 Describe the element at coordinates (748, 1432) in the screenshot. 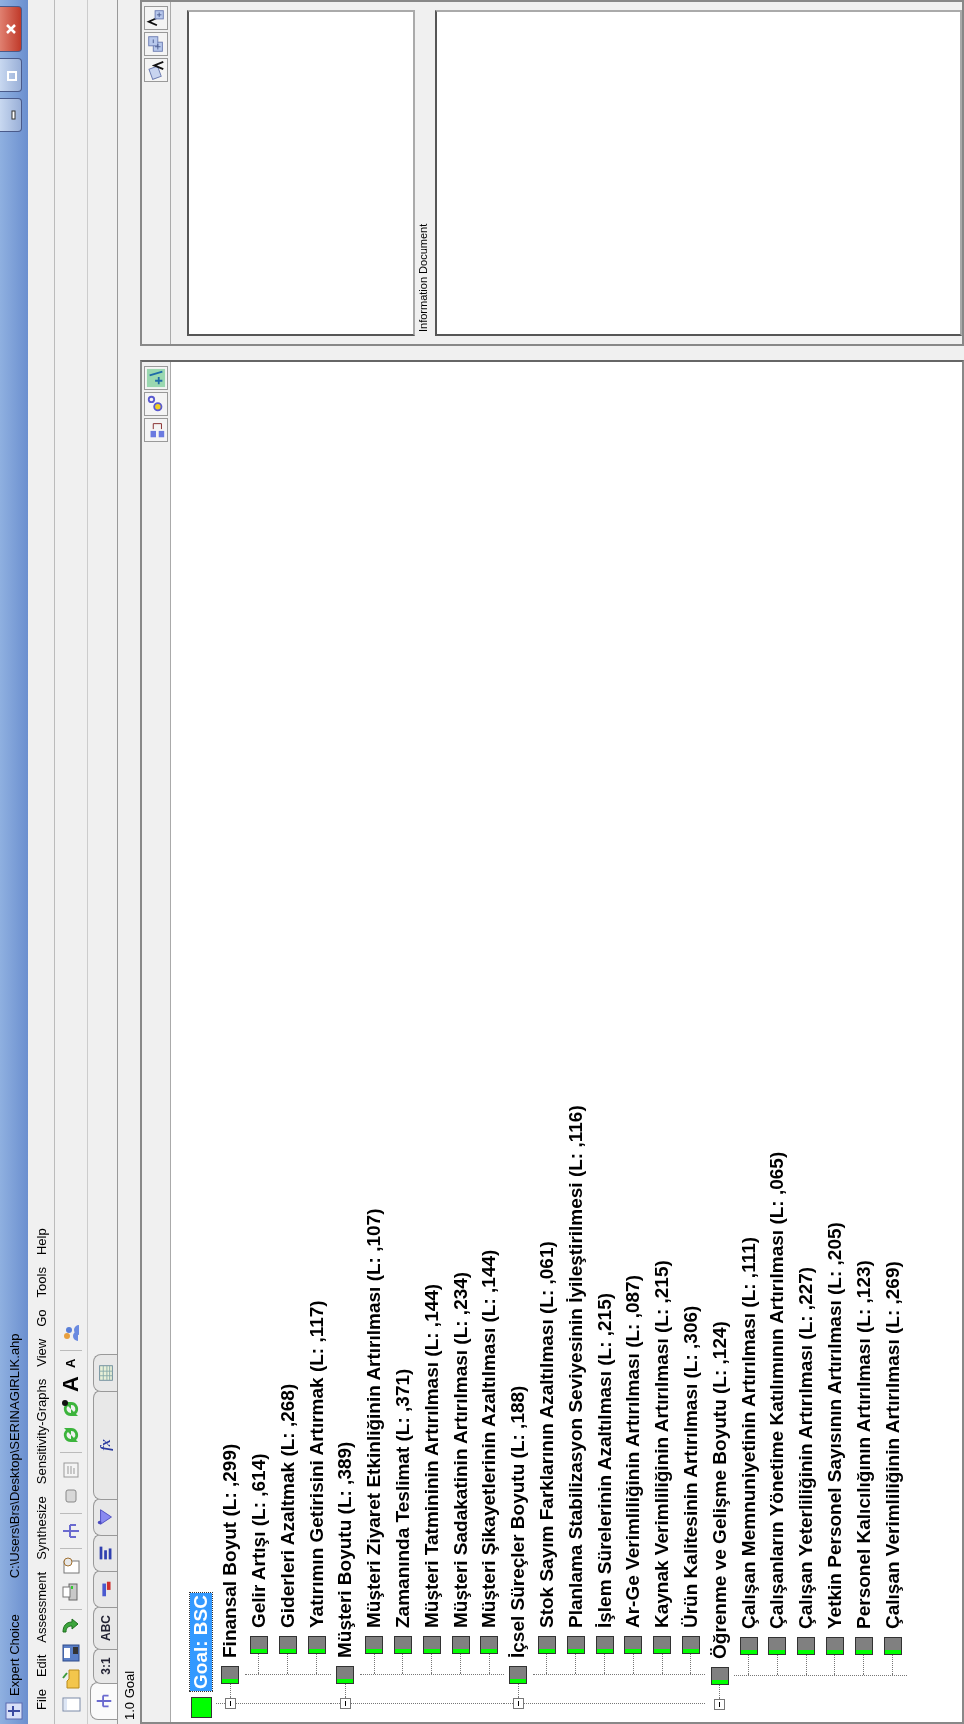

I see `tree-node: Çalışan Memnuniyetinin Artırılması (L: ,111)` at that location.